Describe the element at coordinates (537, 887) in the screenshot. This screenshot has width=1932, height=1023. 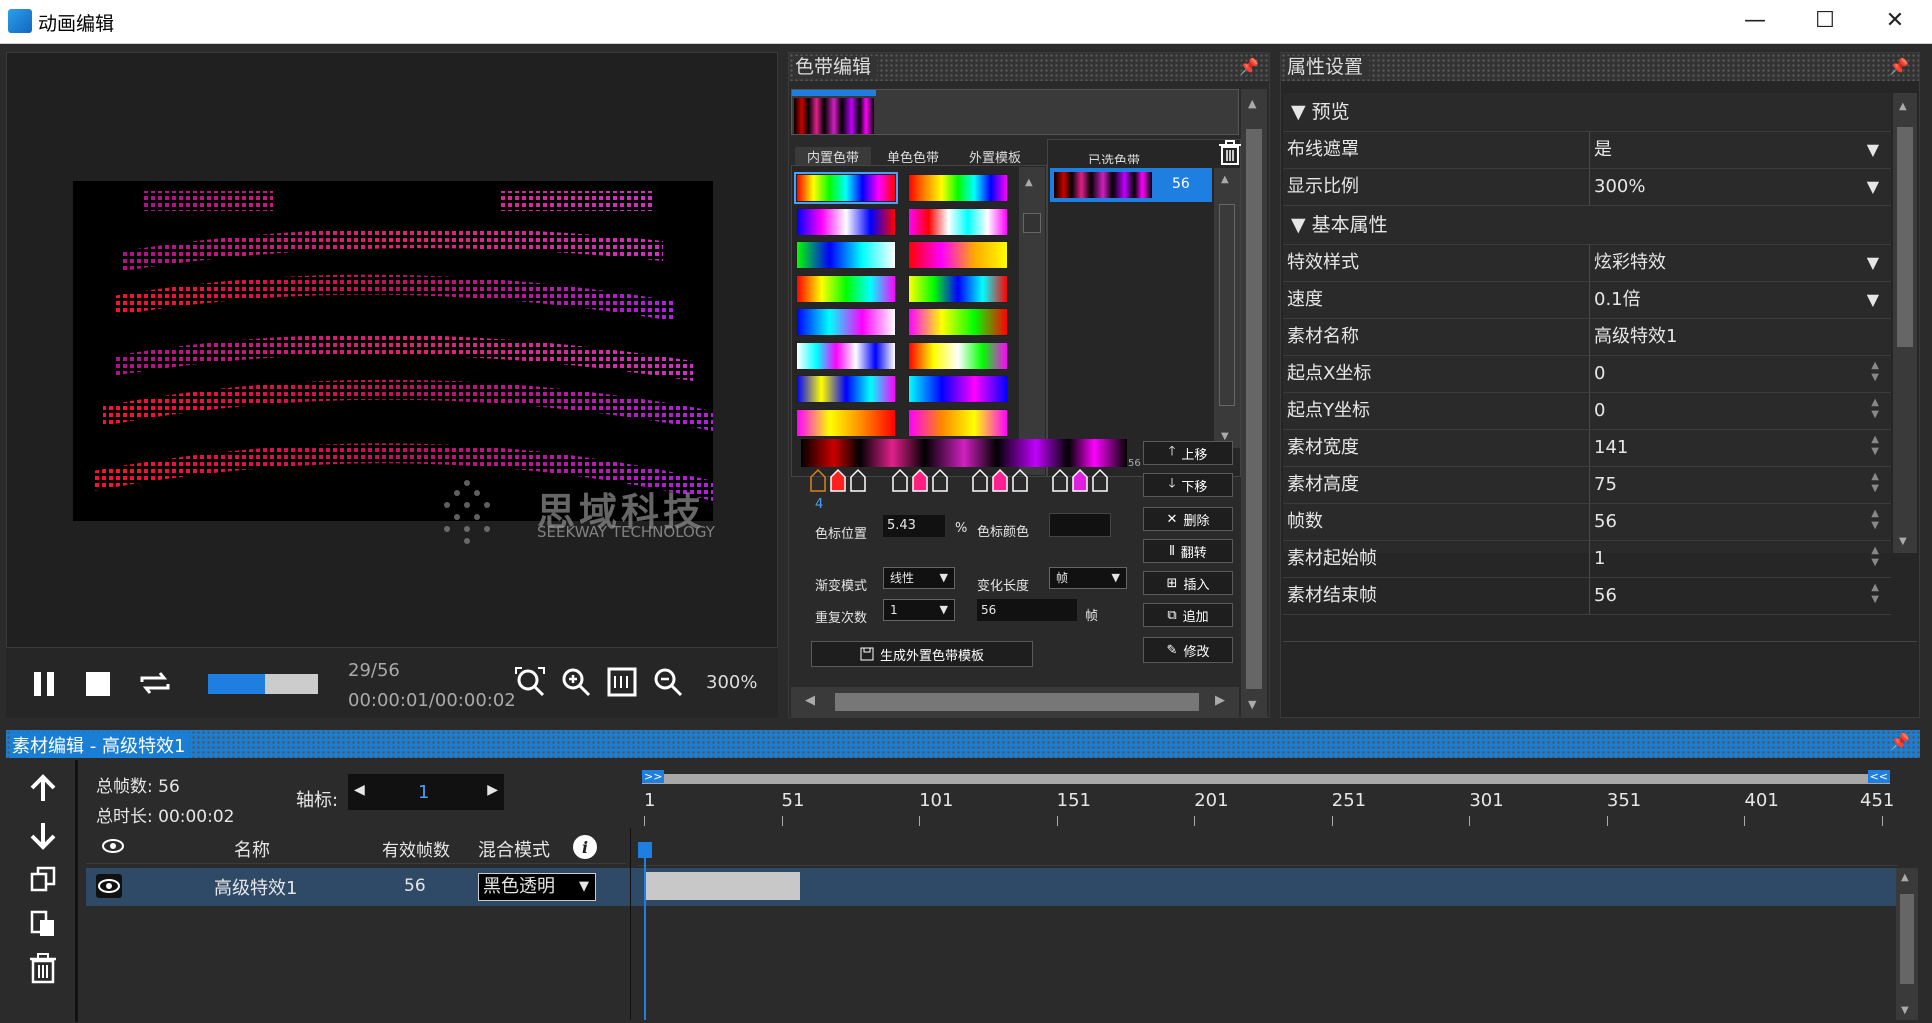
I see `blend-mode-select: 黑色透明 ▼` at that location.